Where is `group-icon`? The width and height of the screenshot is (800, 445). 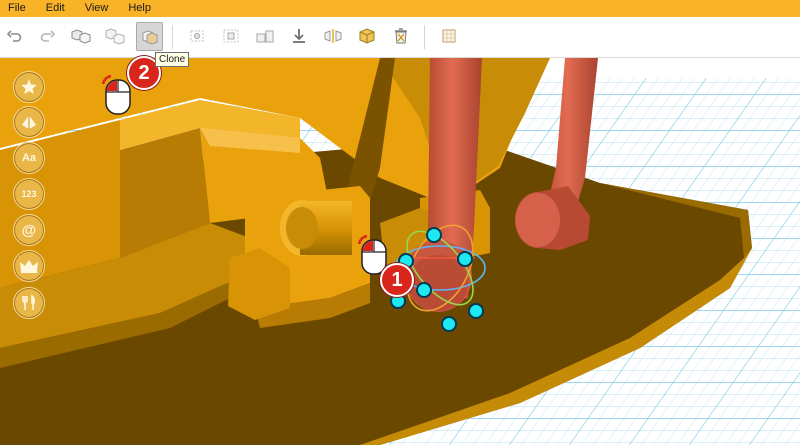 group-icon is located at coordinates (81, 36).